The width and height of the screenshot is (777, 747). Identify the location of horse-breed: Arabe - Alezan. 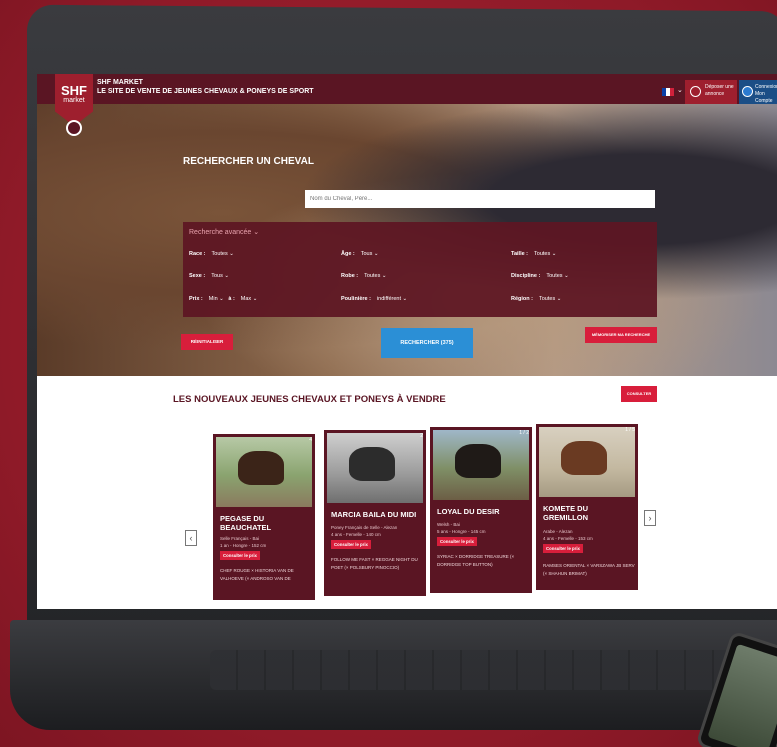
(558, 531).